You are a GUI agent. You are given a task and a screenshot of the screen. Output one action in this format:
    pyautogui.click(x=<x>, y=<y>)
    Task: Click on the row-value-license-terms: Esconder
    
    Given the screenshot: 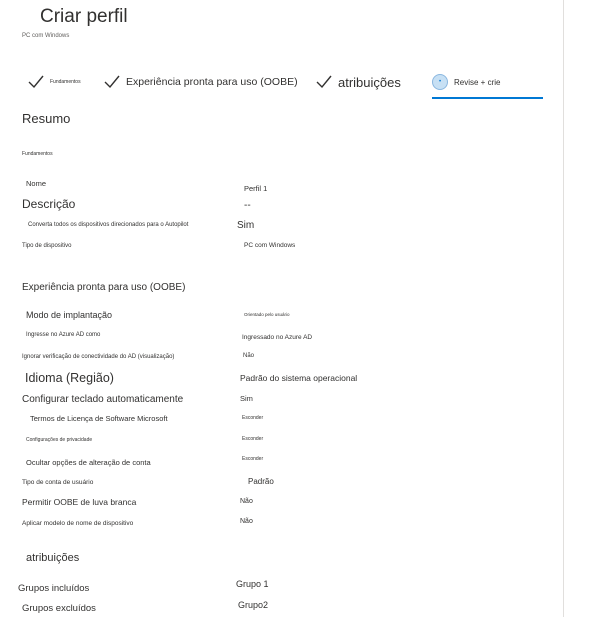 What is the action you would take?
    pyautogui.click(x=253, y=418)
    